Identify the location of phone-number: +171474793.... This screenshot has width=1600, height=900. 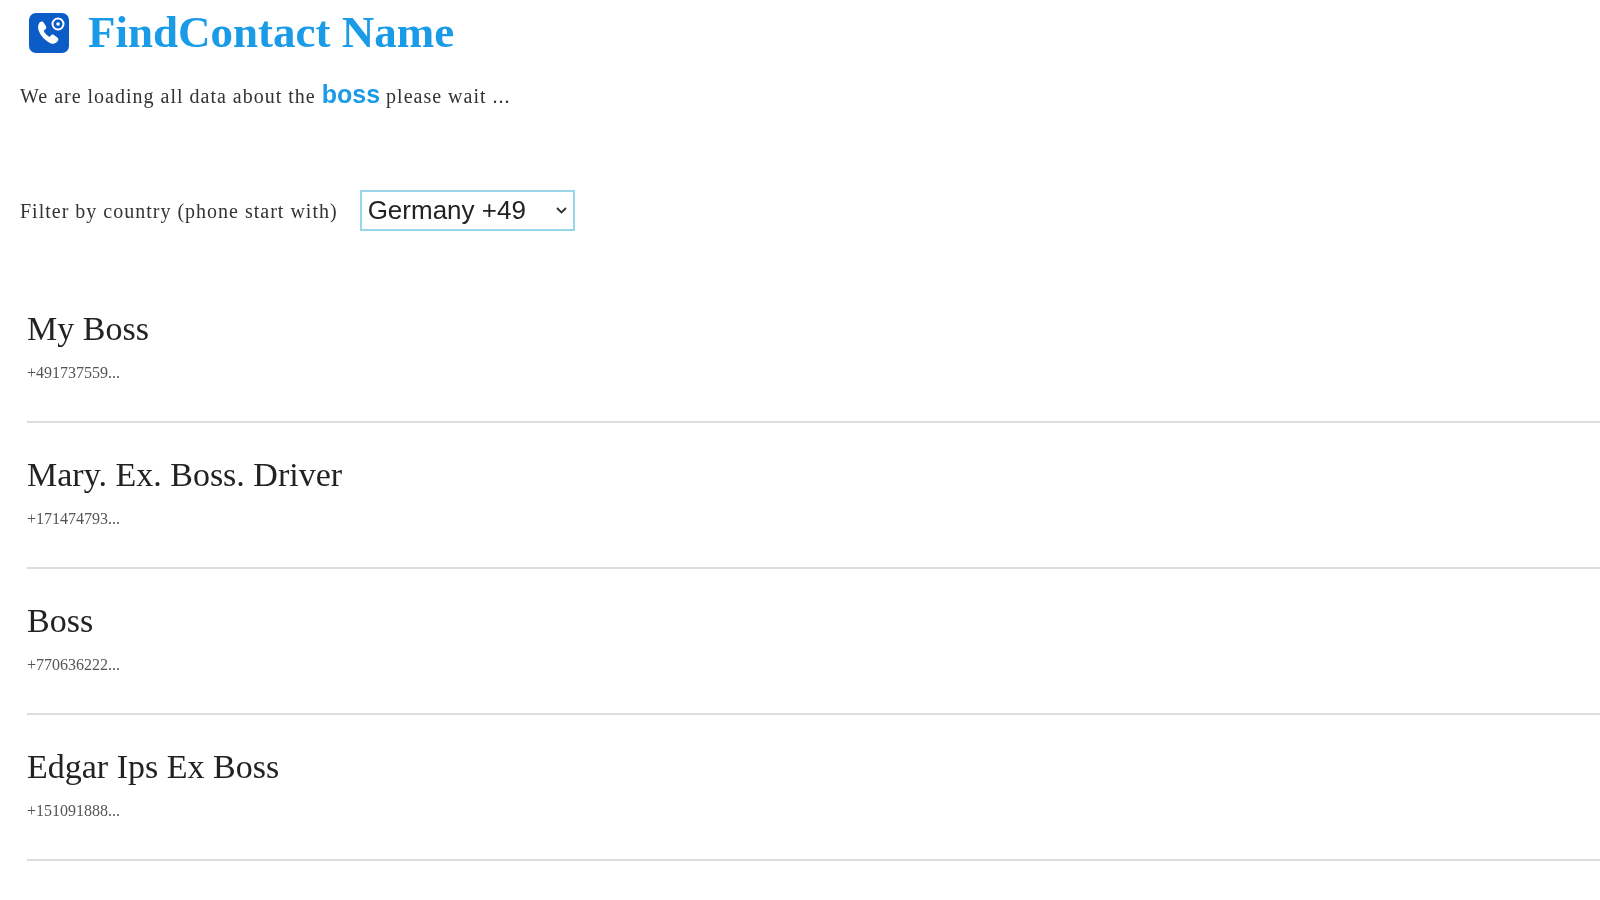
(74, 519).